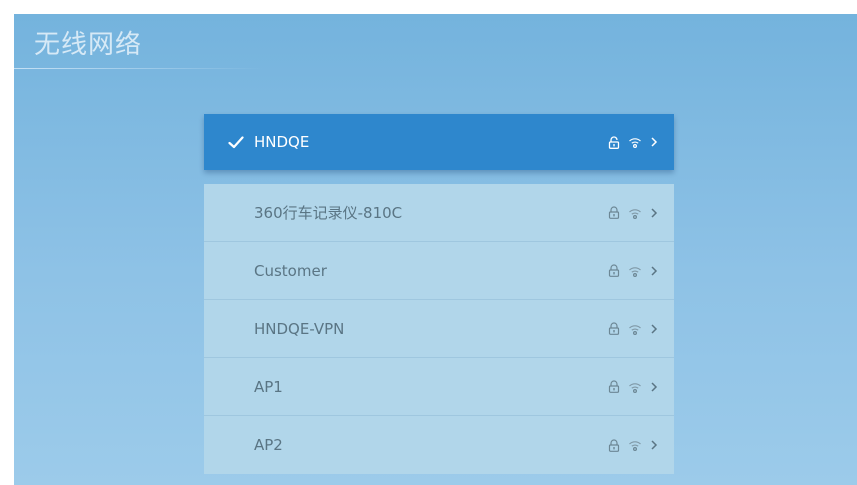  What do you see at coordinates (439, 387) in the screenshot?
I see `network-row: AP1` at bounding box center [439, 387].